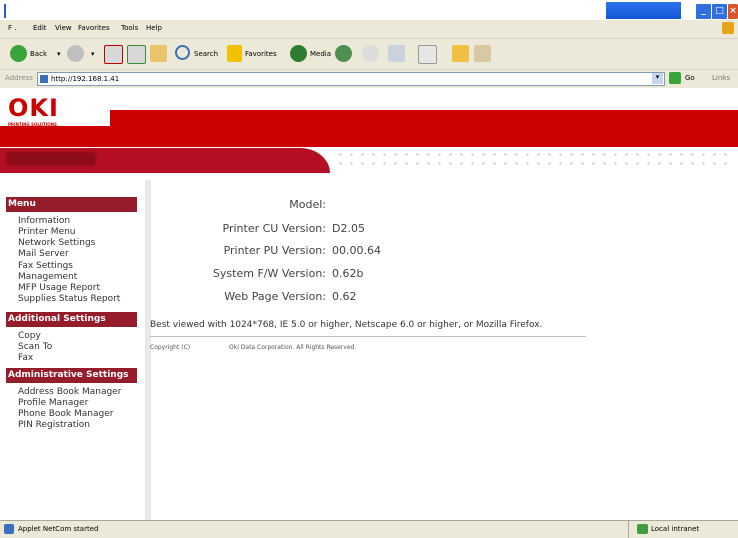 The image size is (738, 538). I want to click on additional-settings-header: Additional Settings, so click(71, 319).